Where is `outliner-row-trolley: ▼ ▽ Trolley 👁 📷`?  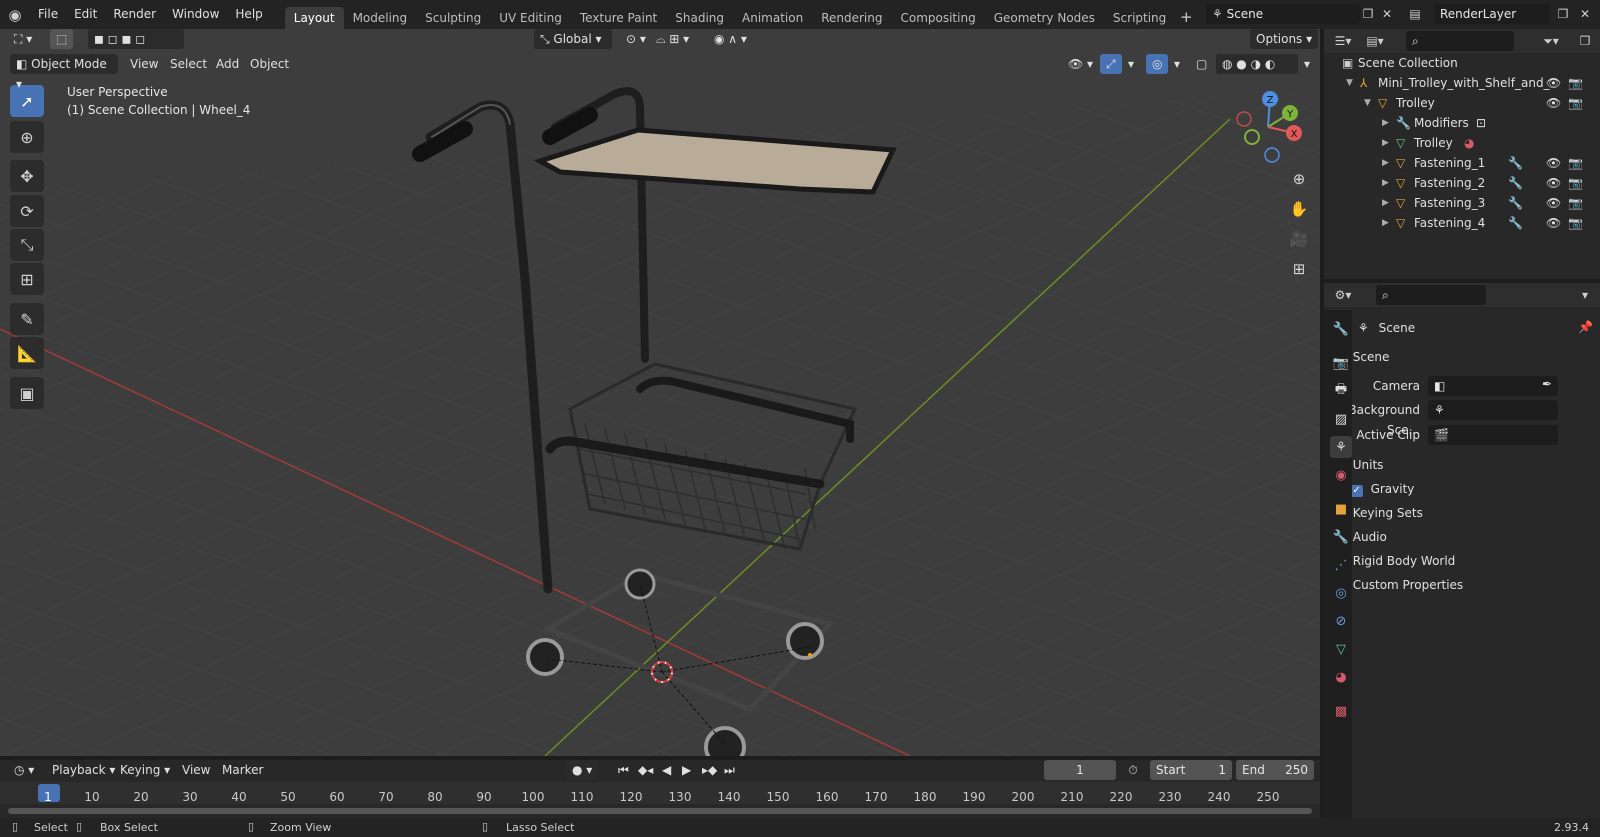
outliner-row-trolley: ▼ ▽ Trolley 👁 📷 is located at coordinates (1462, 103).